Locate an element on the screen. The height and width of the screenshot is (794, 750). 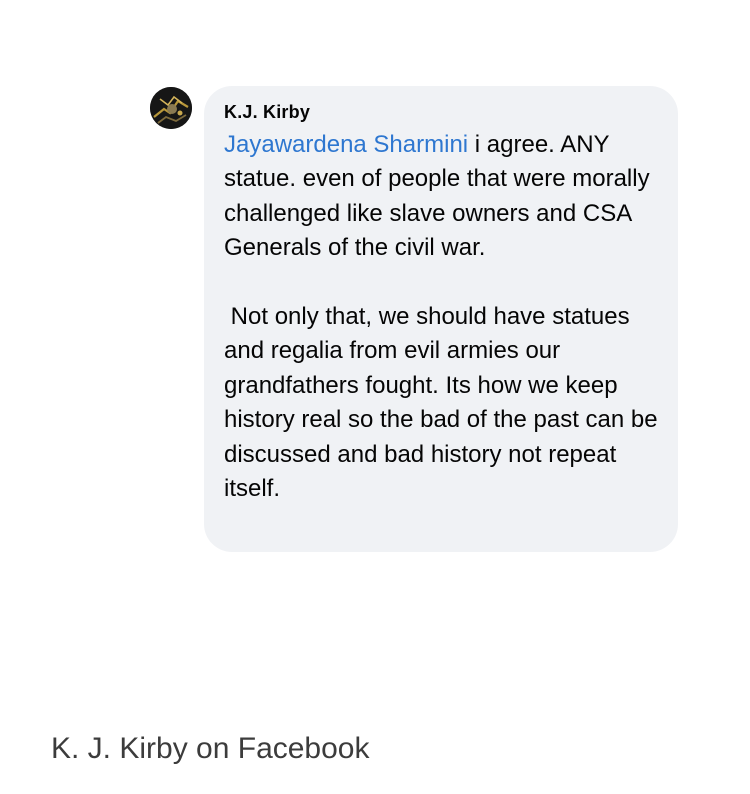
profile-avatar-icon is located at coordinates (171, 108).